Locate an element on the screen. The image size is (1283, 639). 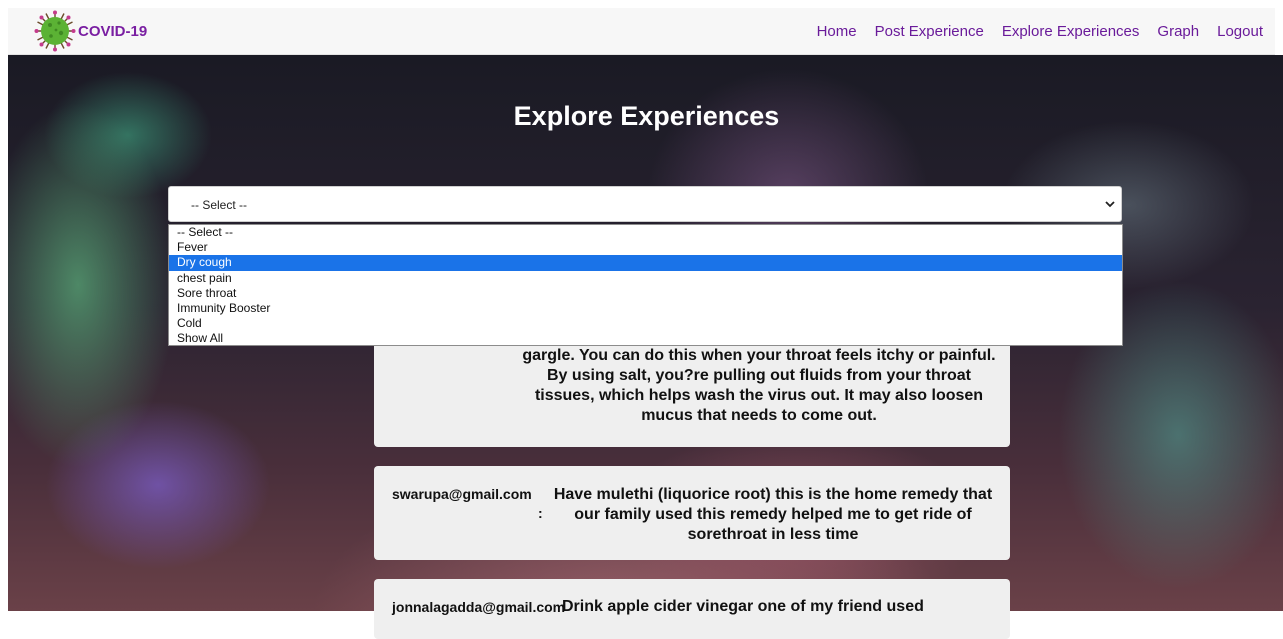
symptom-select: -- Select -- is located at coordinates (645, 204).